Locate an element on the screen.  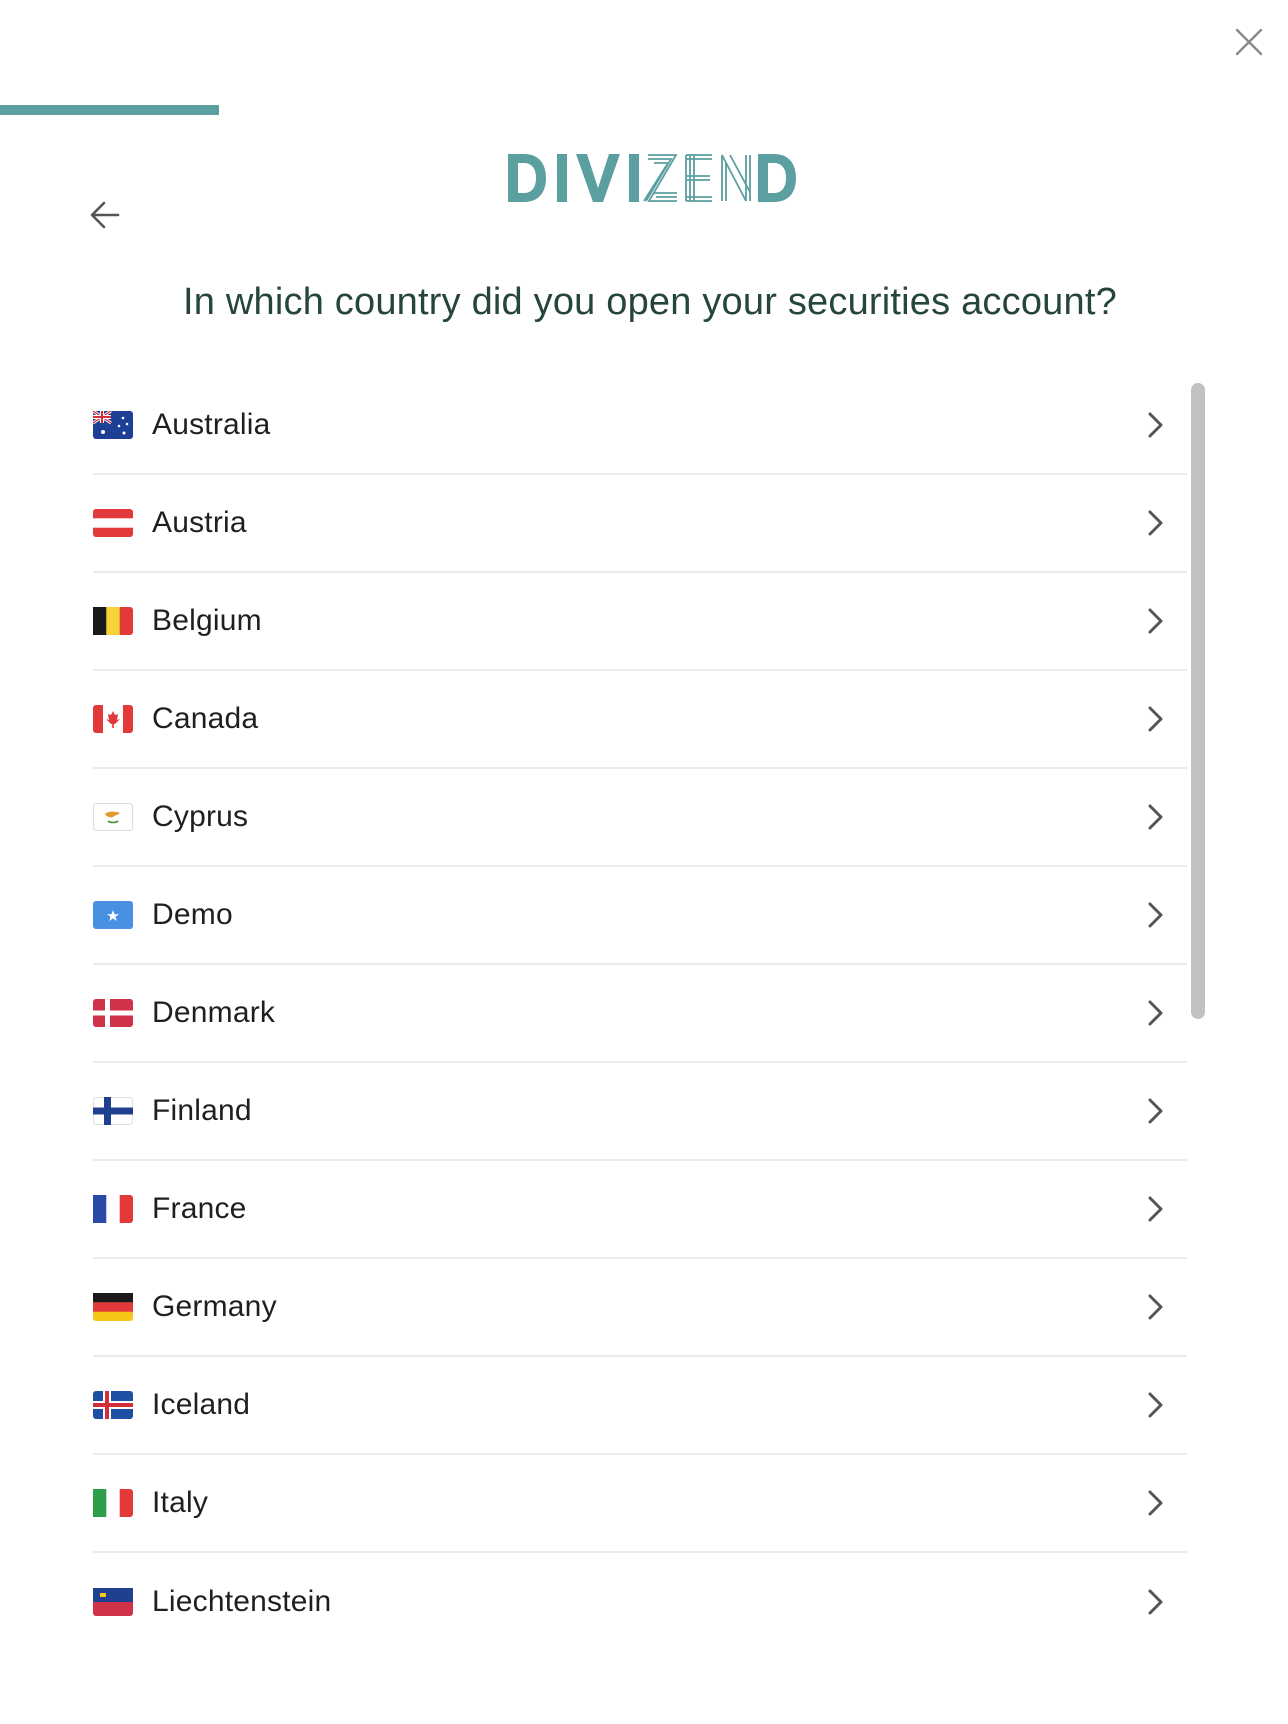
country-item-germany: Germany is located at coordinates (640, 1308).